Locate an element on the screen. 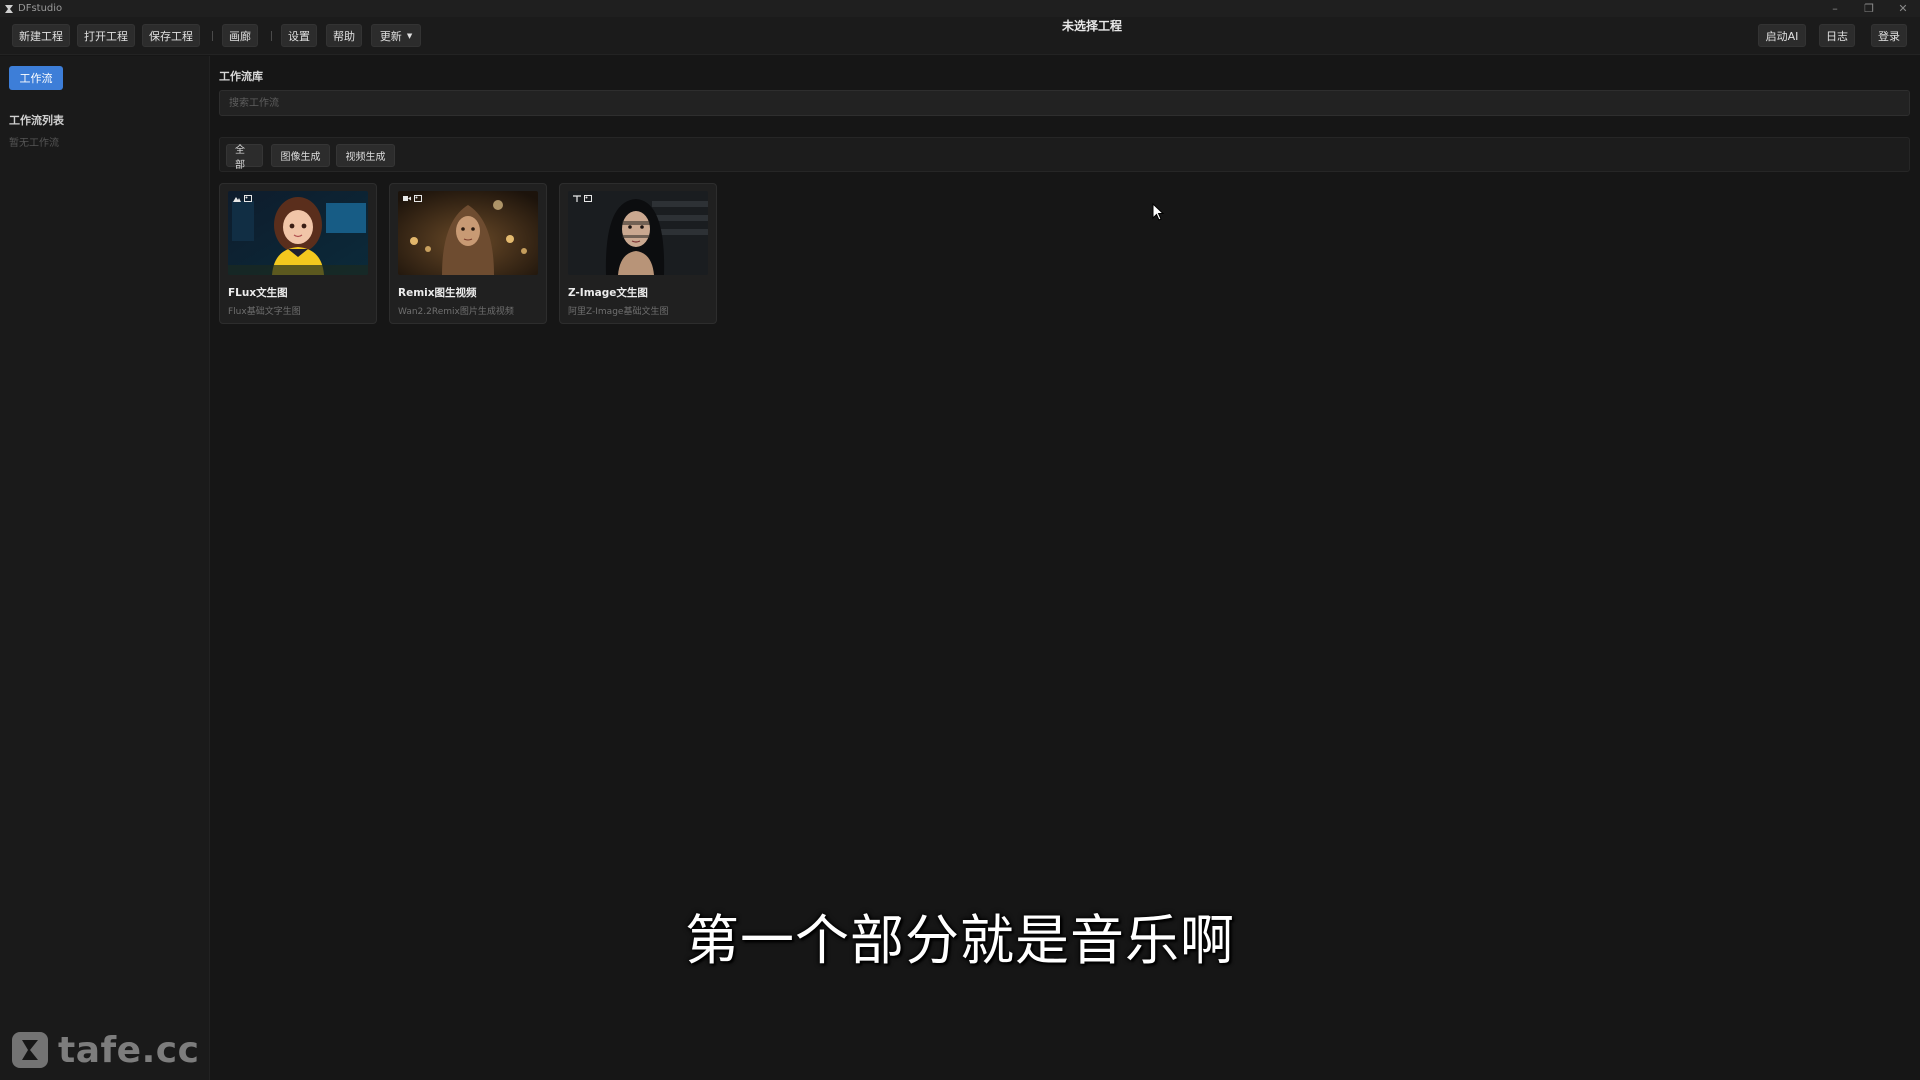  watermark-logo-icon is located at coordinates (30, 1050).